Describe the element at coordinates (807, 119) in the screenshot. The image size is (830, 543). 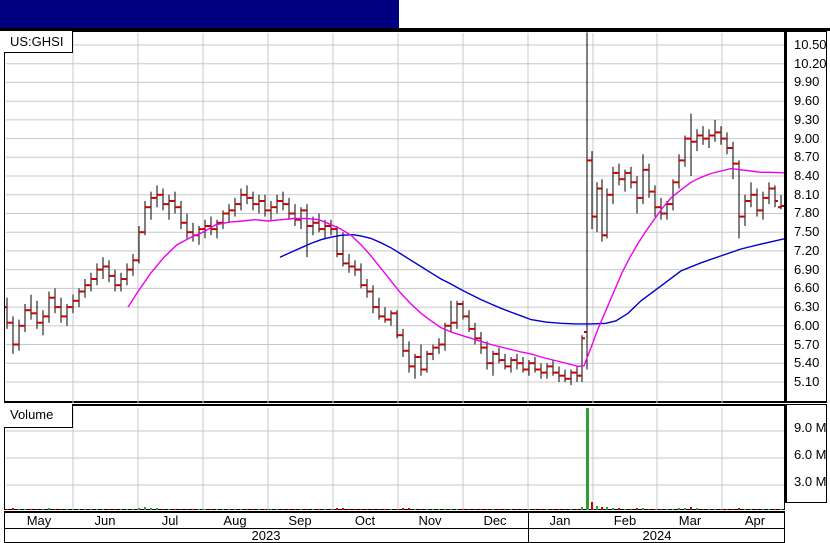
I see `price-axis-label: 9.30` at that location.